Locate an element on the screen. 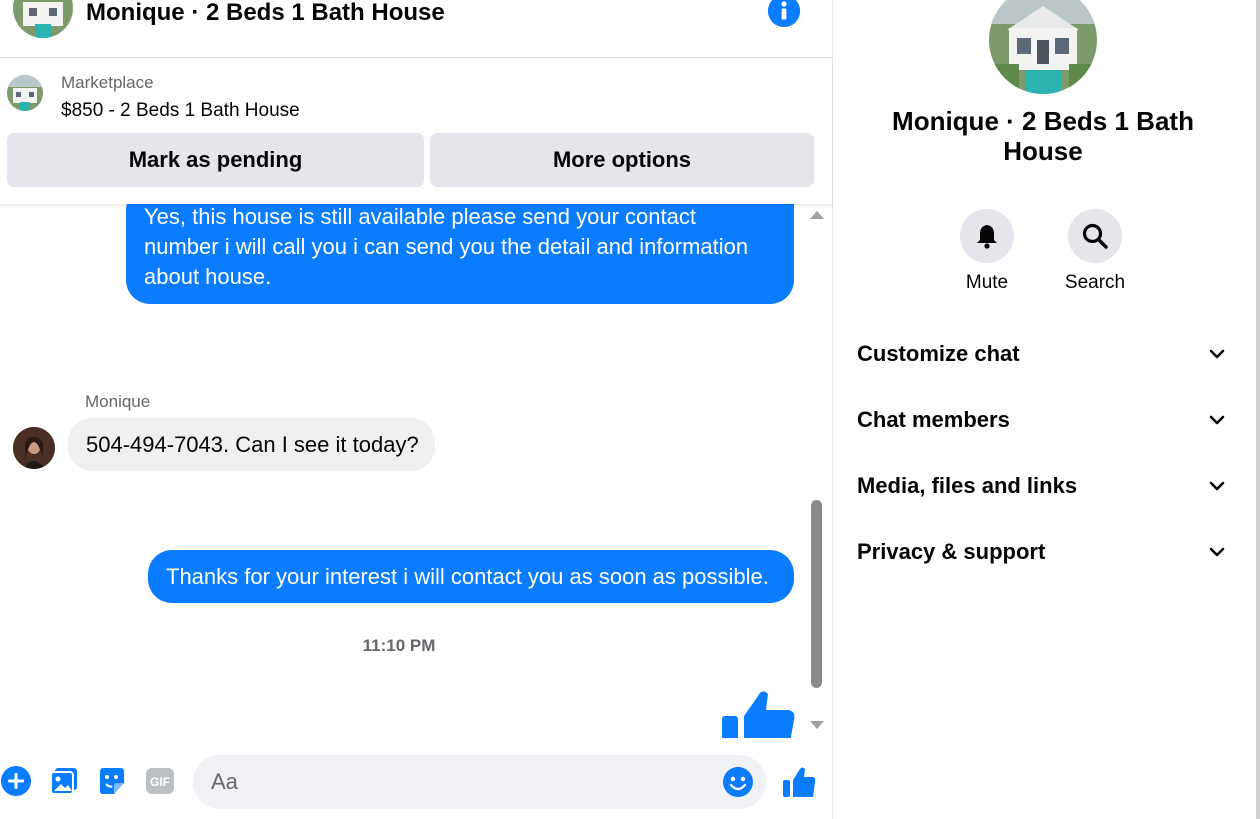 The height and width of the screenshot is (819, 1260). sender-avatar is located at coordinates (34, 448).